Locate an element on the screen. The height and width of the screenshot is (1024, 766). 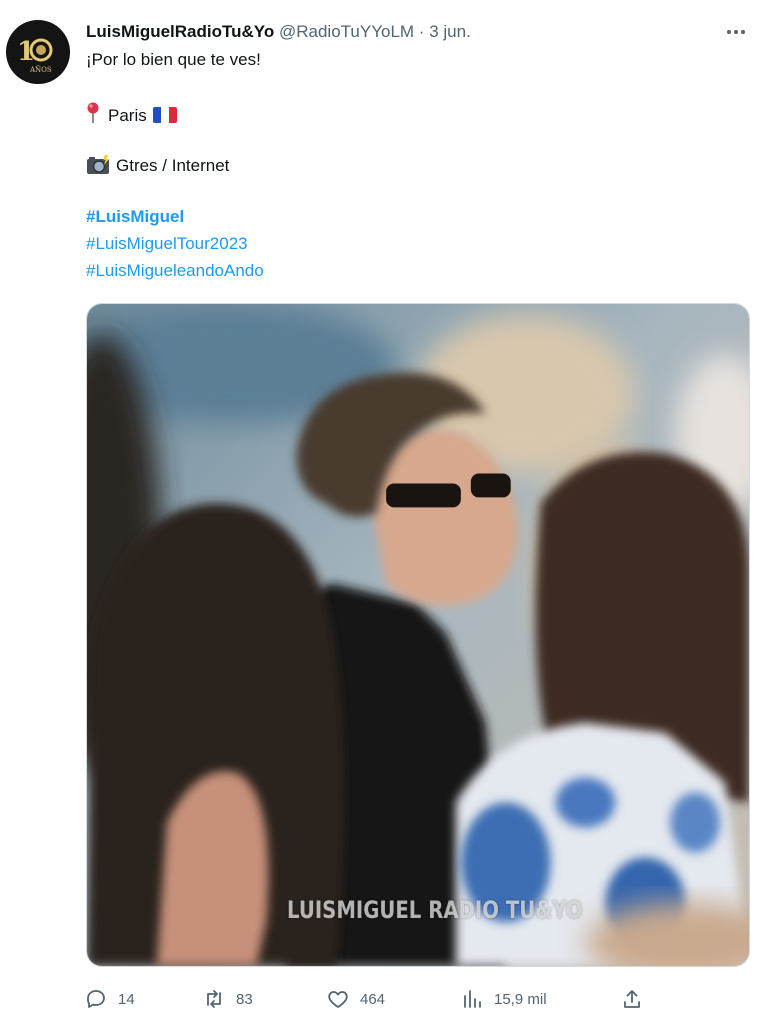
avatar: 1 AÑOS is located at coordinates (38, 52).